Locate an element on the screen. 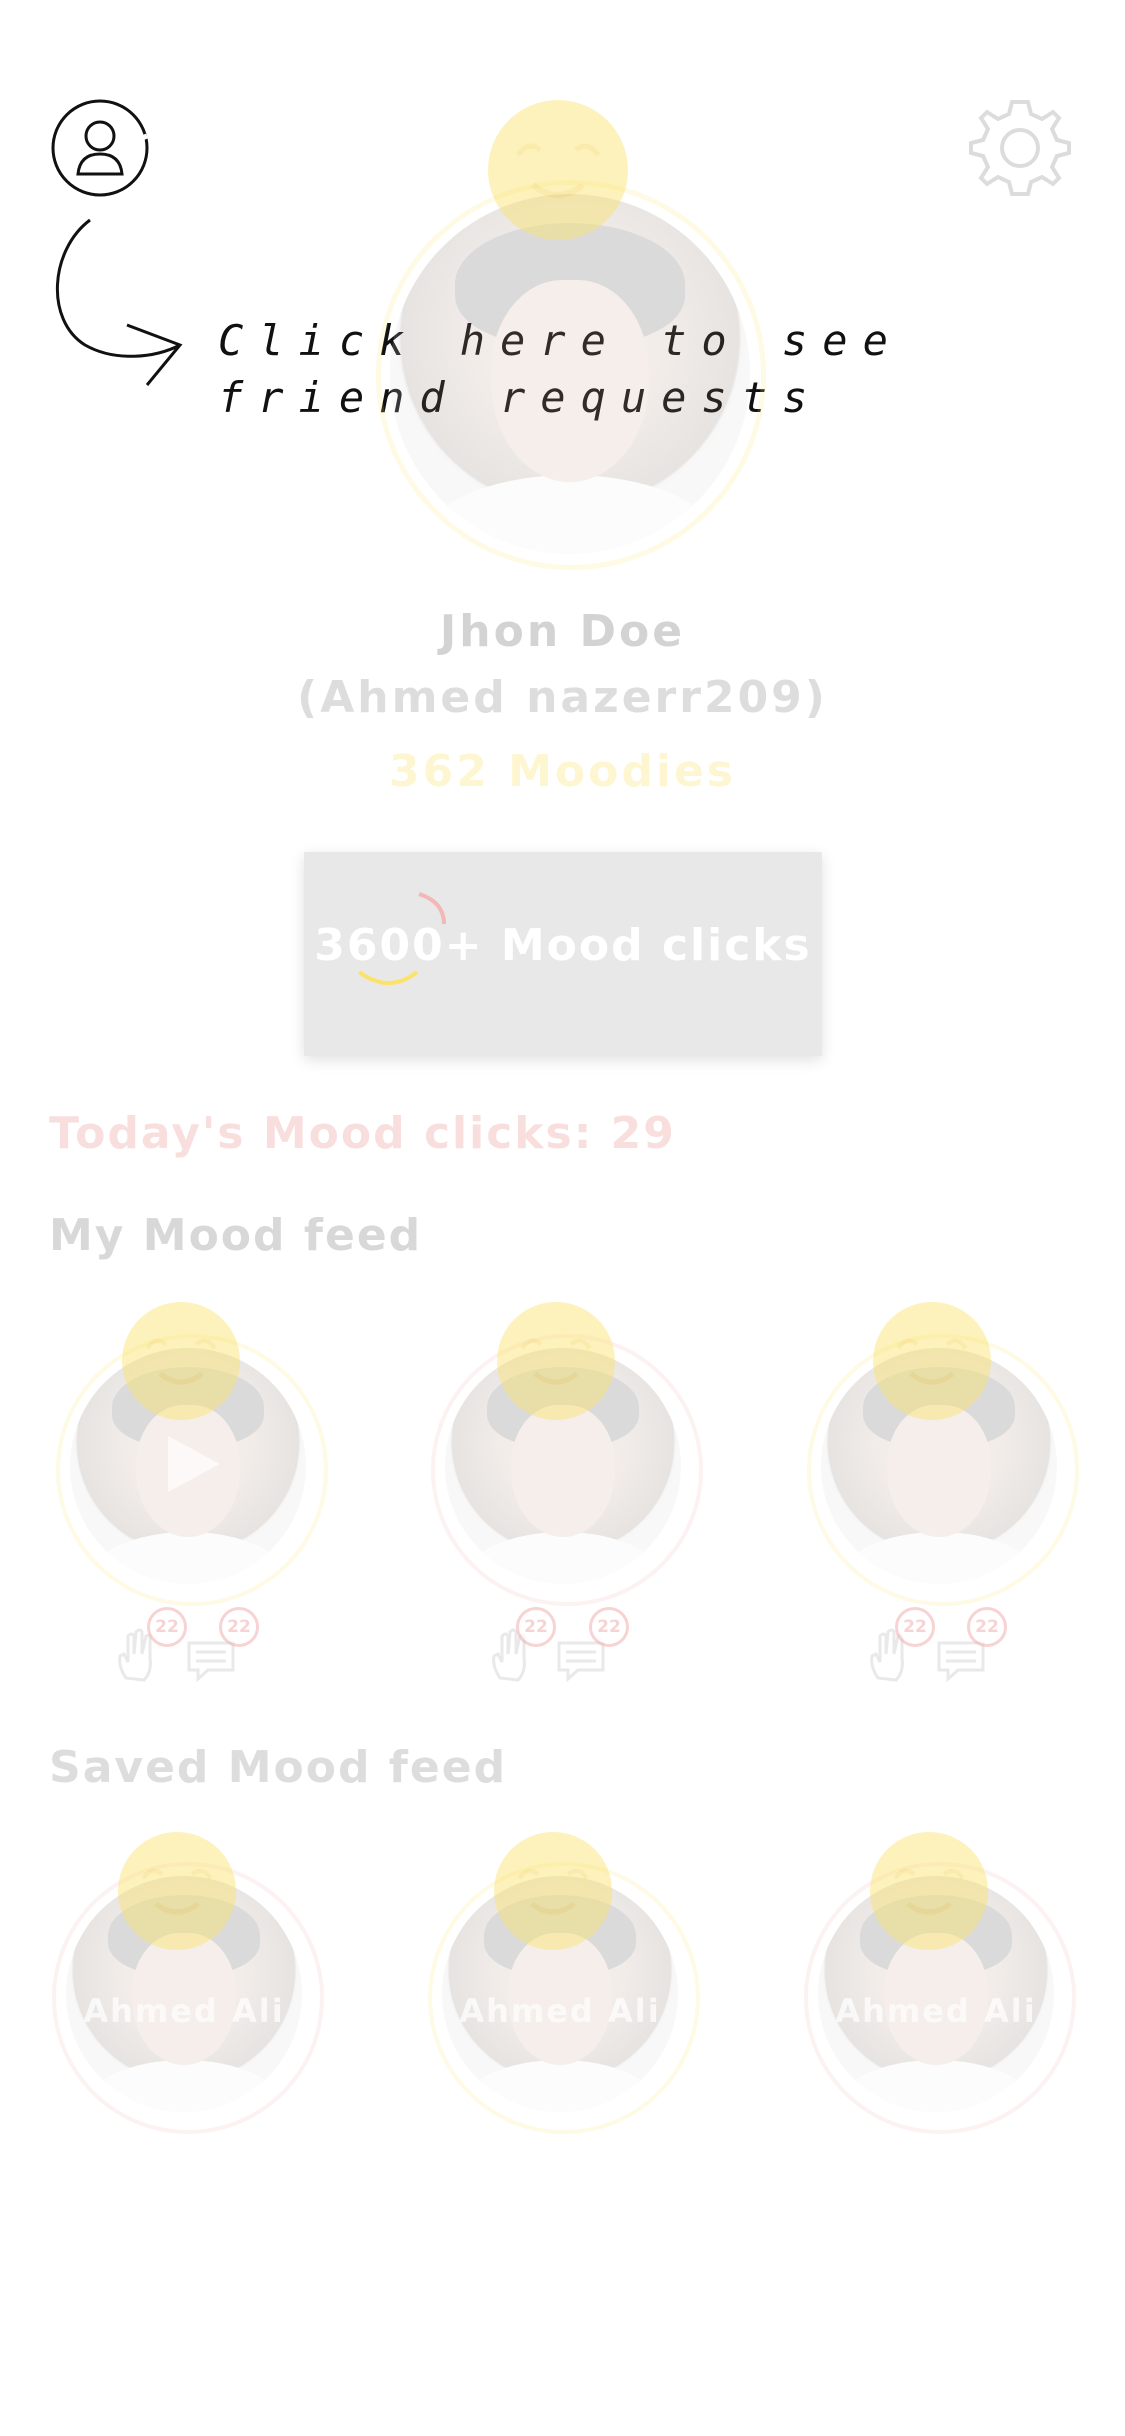  mood-clicks-button: 3600+ Mood clicks is located at coordinates (563, 954).